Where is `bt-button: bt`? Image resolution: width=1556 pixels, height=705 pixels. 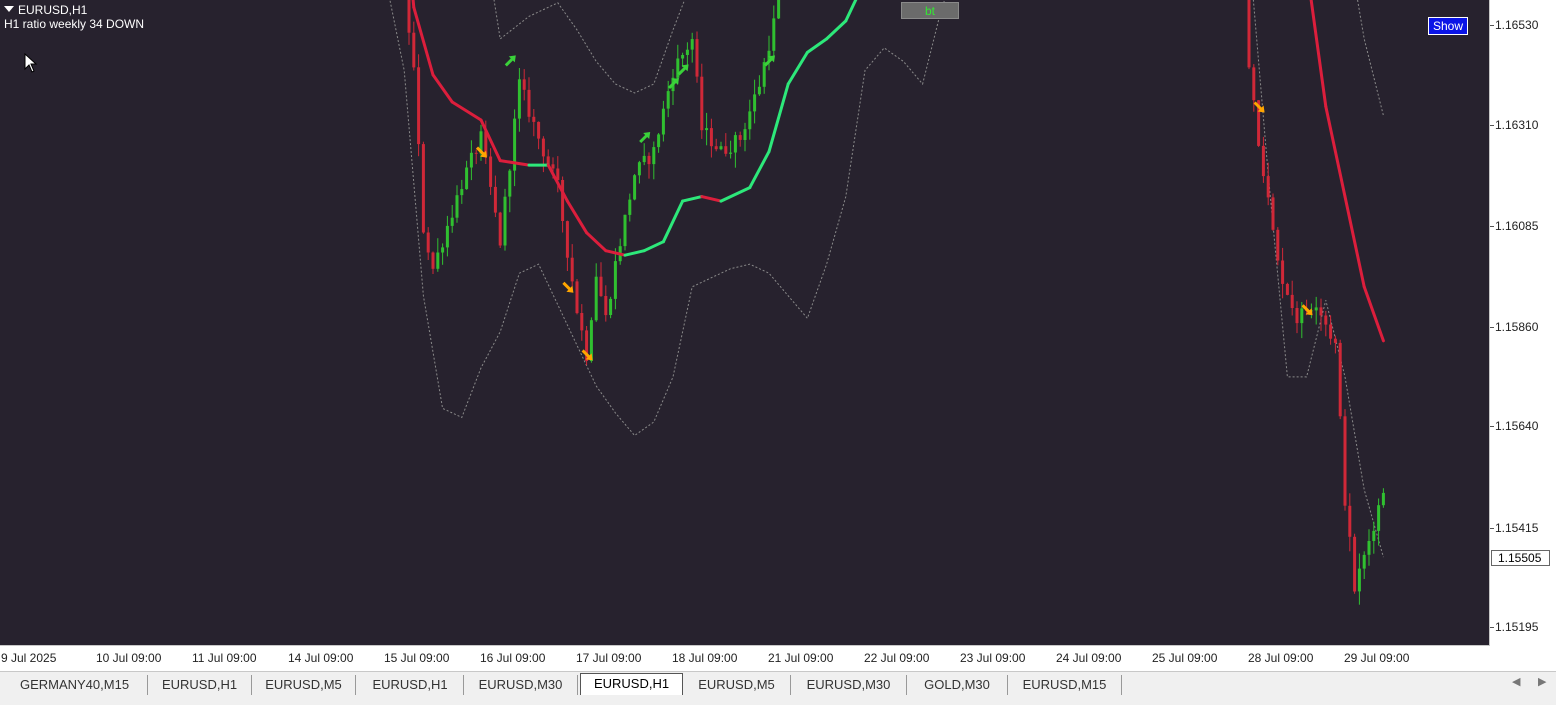
bt-button: bt is located at coordinates (930, 10).